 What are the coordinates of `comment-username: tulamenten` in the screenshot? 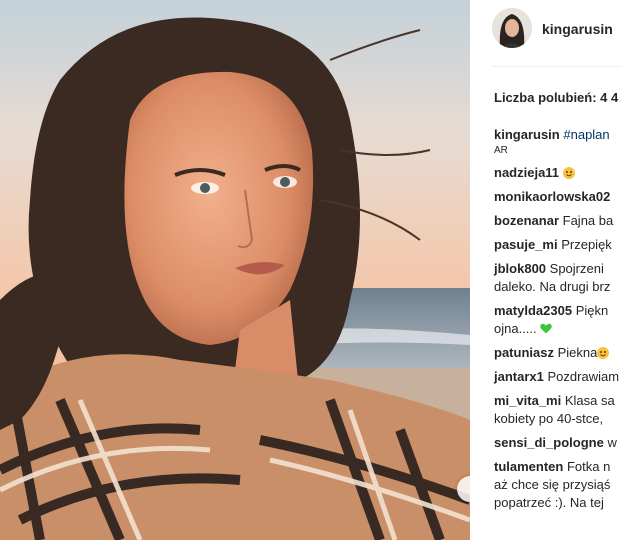 It's located at (528, 466).